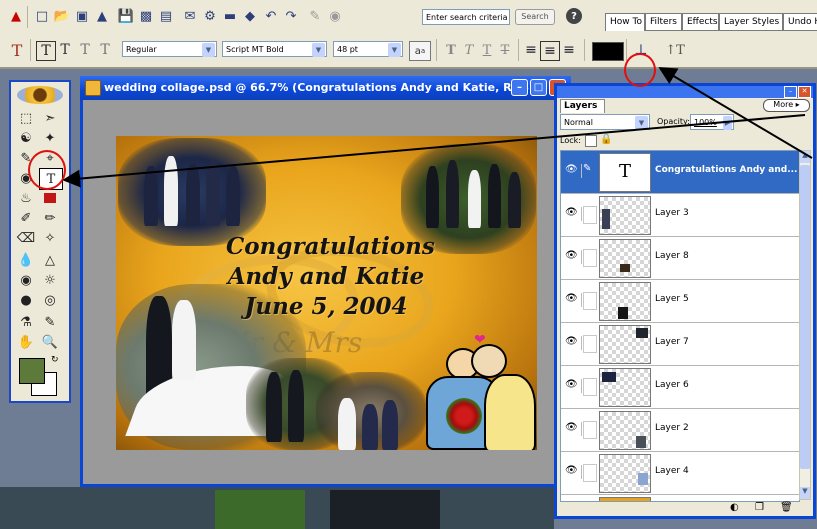  I want to click on zoom-tool-icon: 🔍, so click(50, 342).